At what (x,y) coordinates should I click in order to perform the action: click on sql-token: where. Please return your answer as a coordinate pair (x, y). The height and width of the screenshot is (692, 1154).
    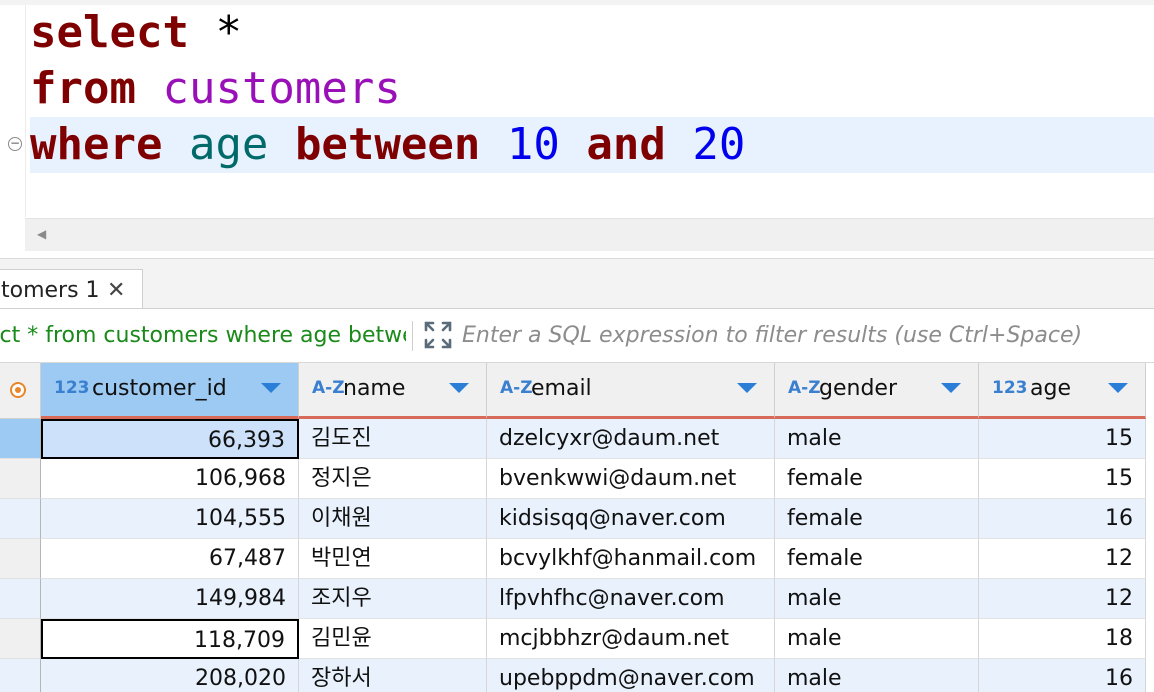
    Looking at the image, I should click on (96, 144).